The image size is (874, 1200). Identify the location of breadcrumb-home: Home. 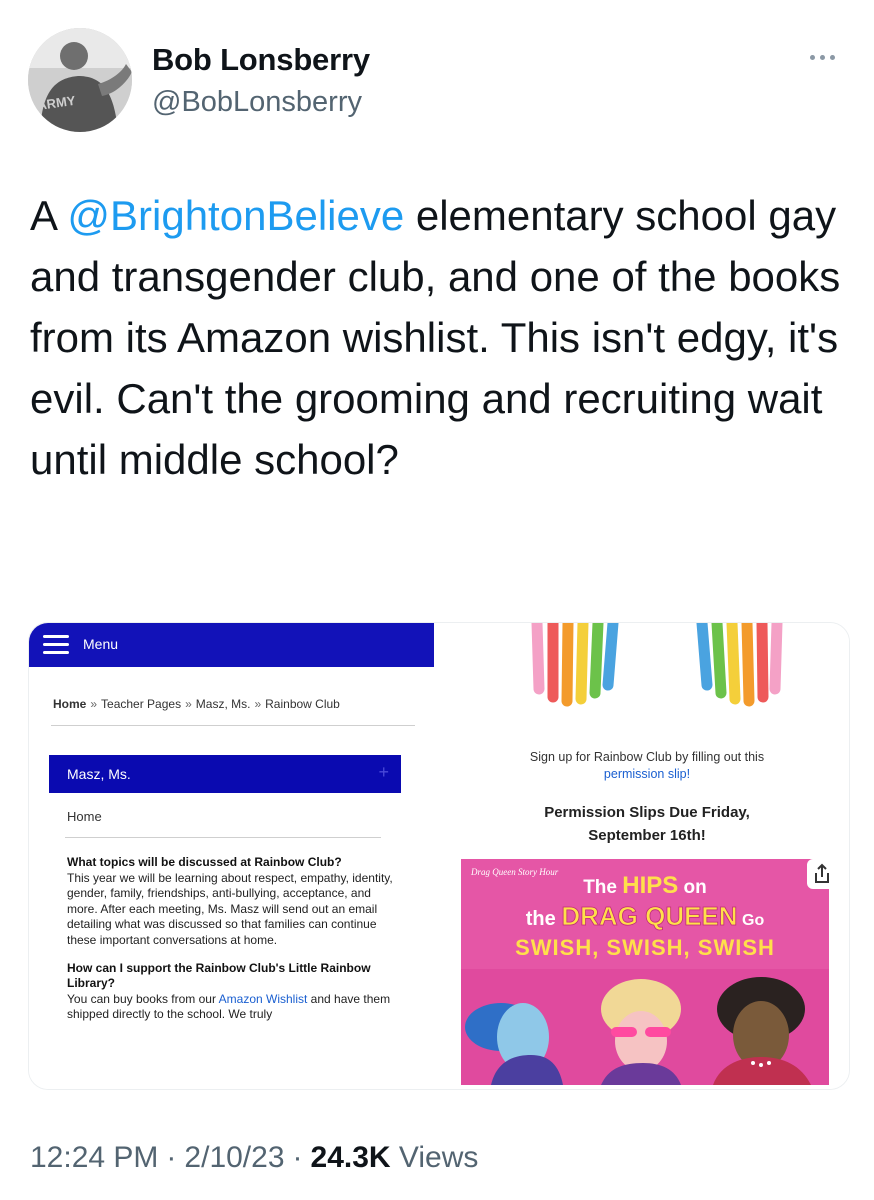
(70, 704).